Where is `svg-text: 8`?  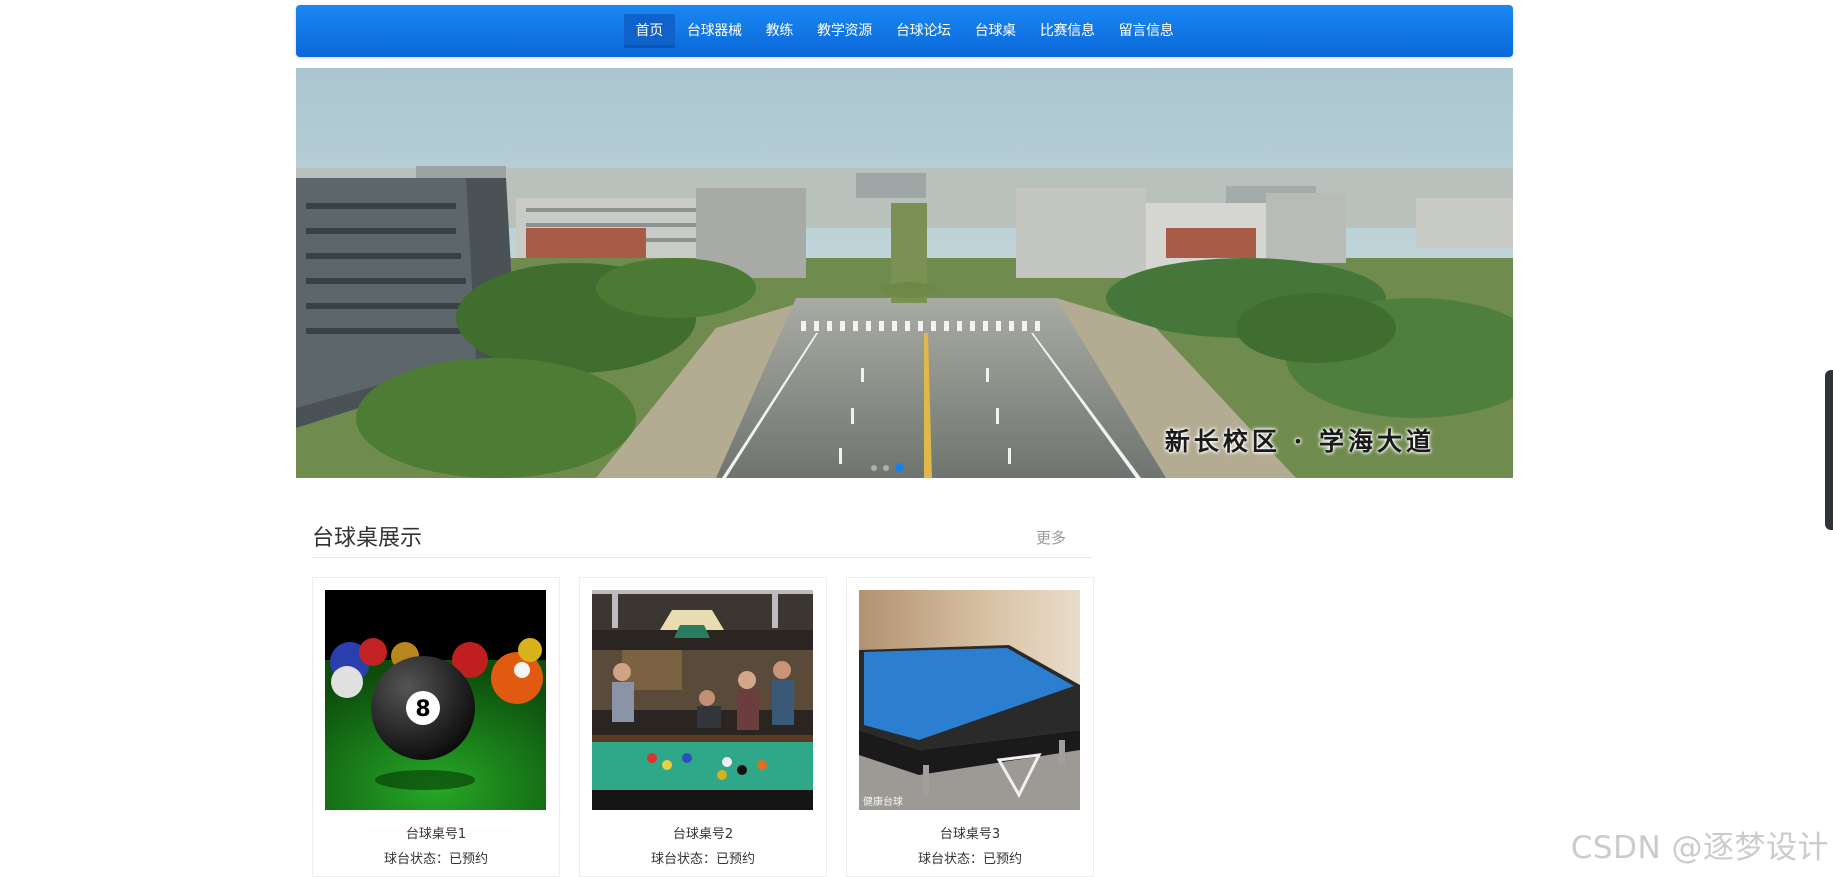 svg-text: 8 is located at coordinates (422, 709).